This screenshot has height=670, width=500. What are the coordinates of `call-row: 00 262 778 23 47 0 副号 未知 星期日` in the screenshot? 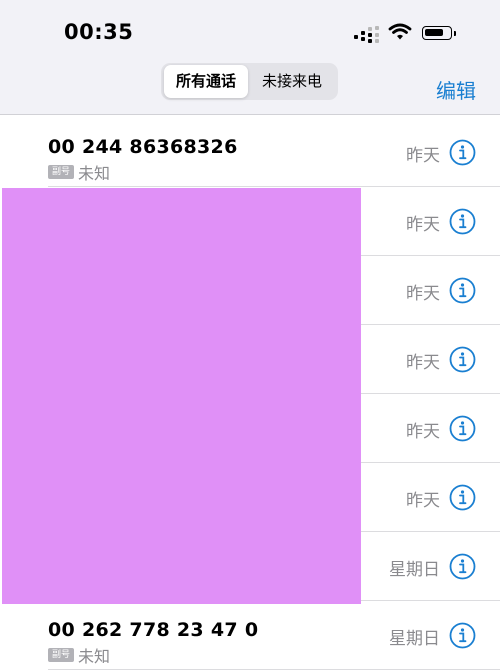 It's located at (250, 636).